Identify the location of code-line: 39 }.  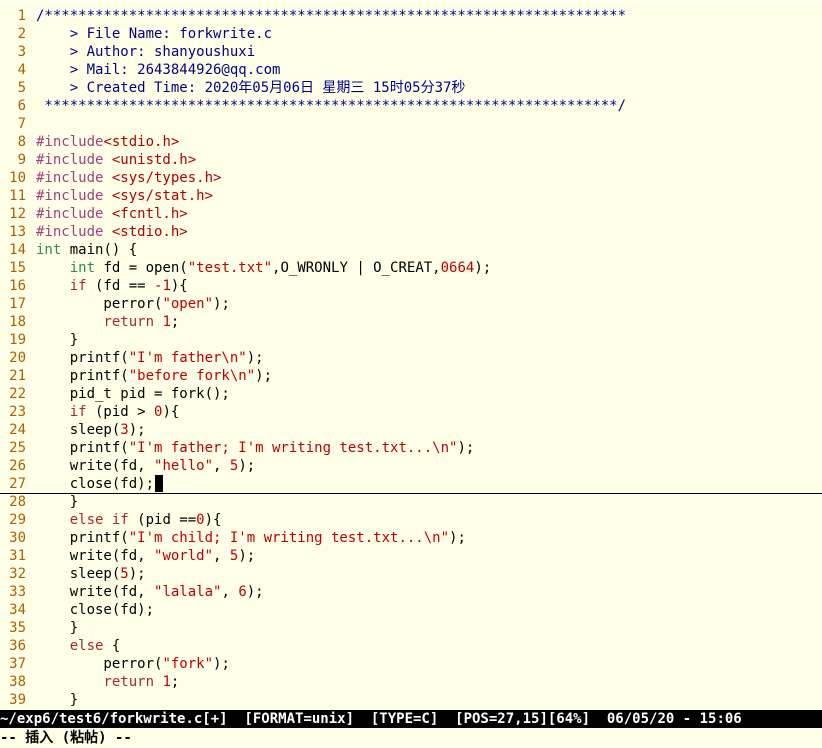
(411, 700).